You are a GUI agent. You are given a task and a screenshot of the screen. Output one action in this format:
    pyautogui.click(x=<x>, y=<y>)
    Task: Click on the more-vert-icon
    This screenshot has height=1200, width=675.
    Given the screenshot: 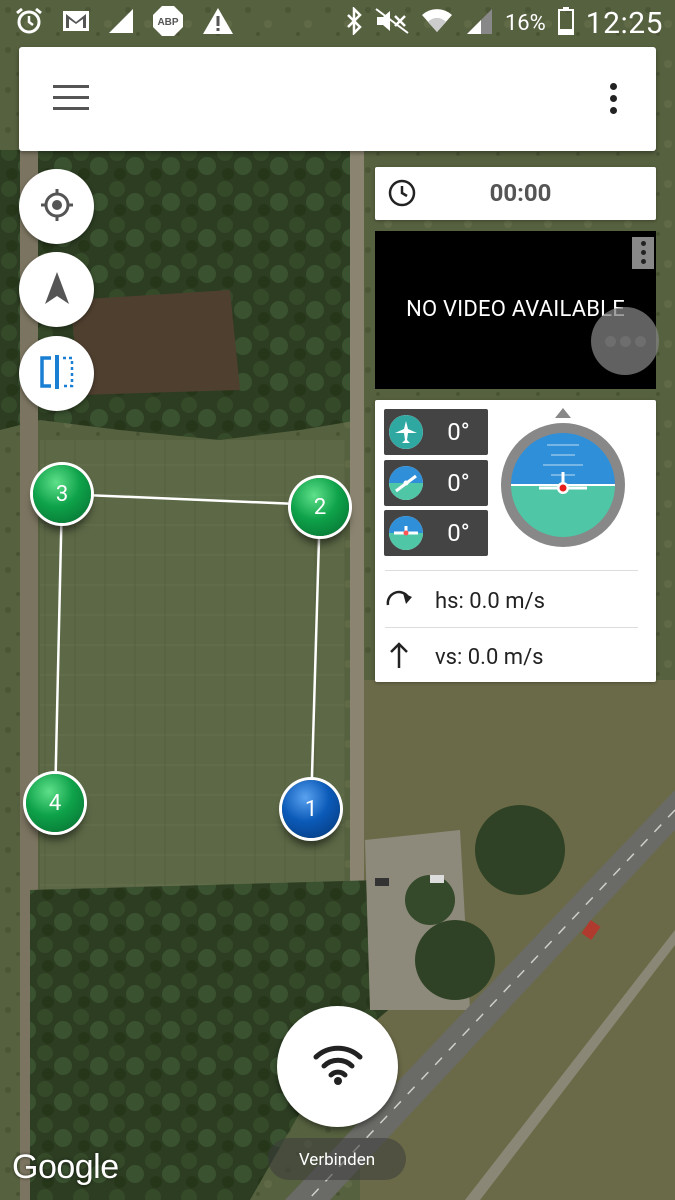 What is the action you would take?
    pyautogui.click(x=614, y=99)
    